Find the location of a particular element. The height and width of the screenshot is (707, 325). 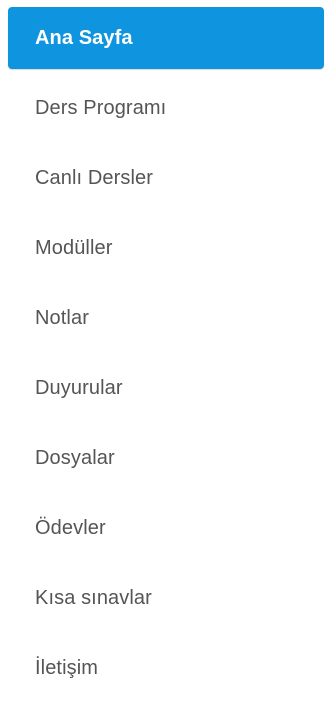

nav-item-iletisim: İletişim is located at coordinates (166, 672).